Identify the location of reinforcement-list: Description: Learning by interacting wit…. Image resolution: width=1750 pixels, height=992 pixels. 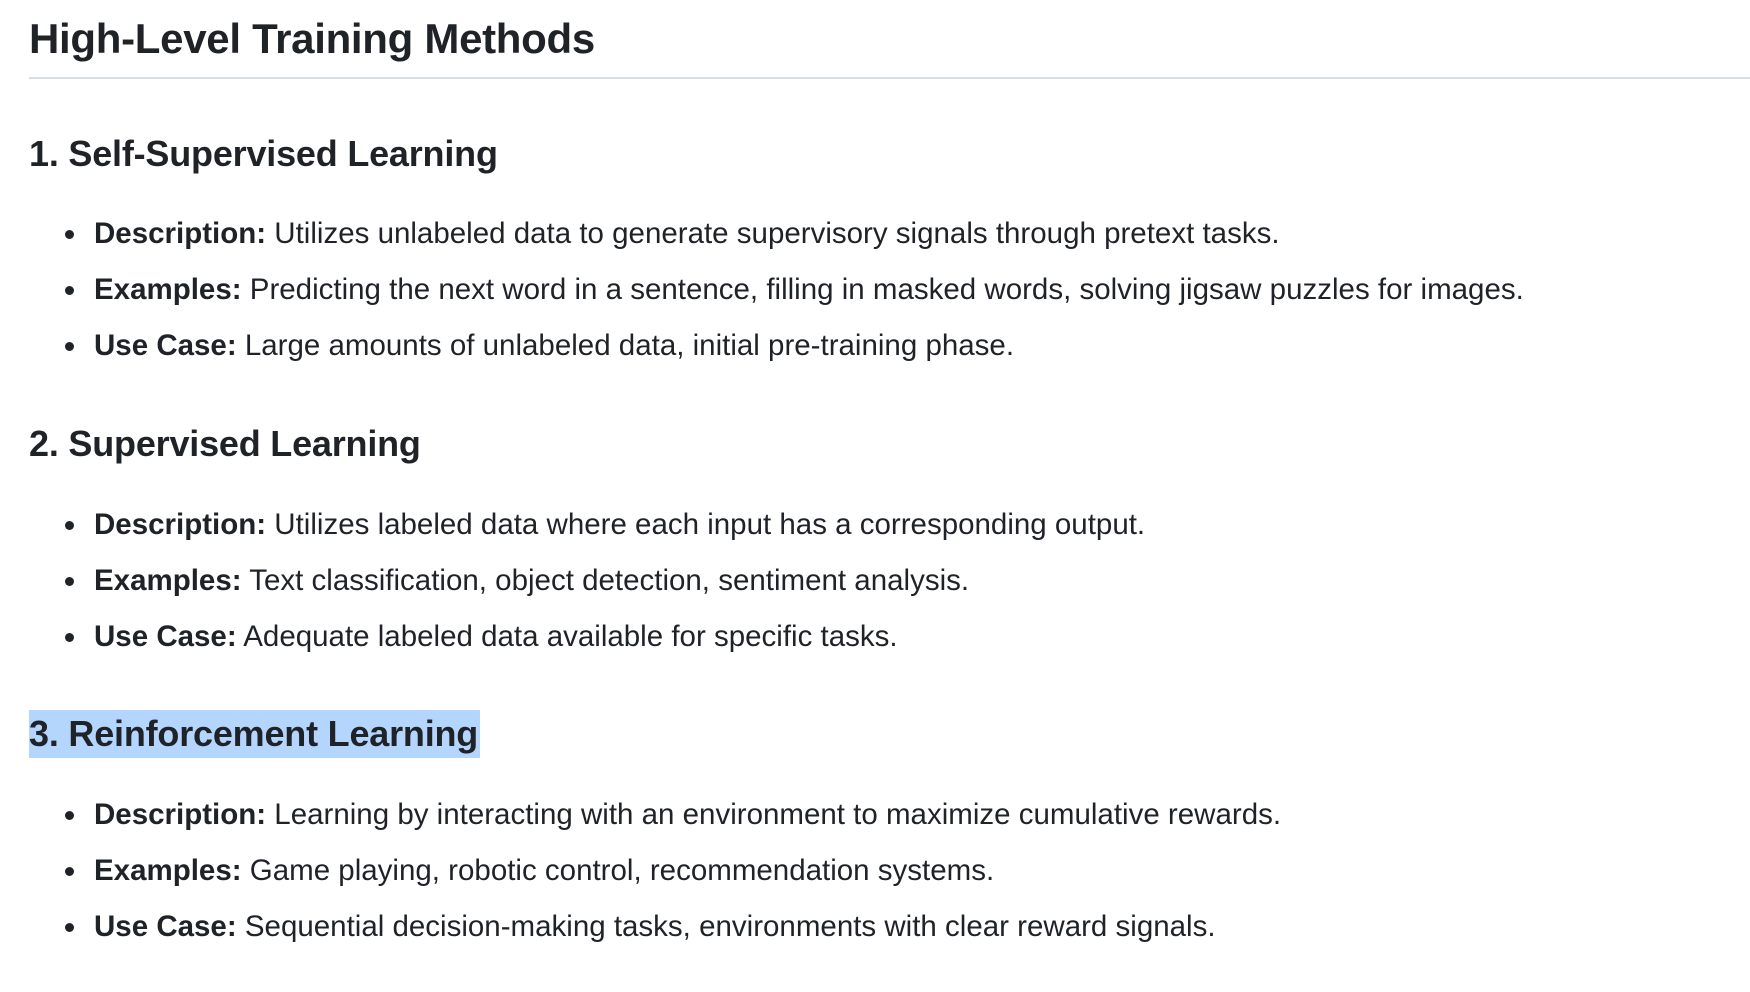
(640, 871).